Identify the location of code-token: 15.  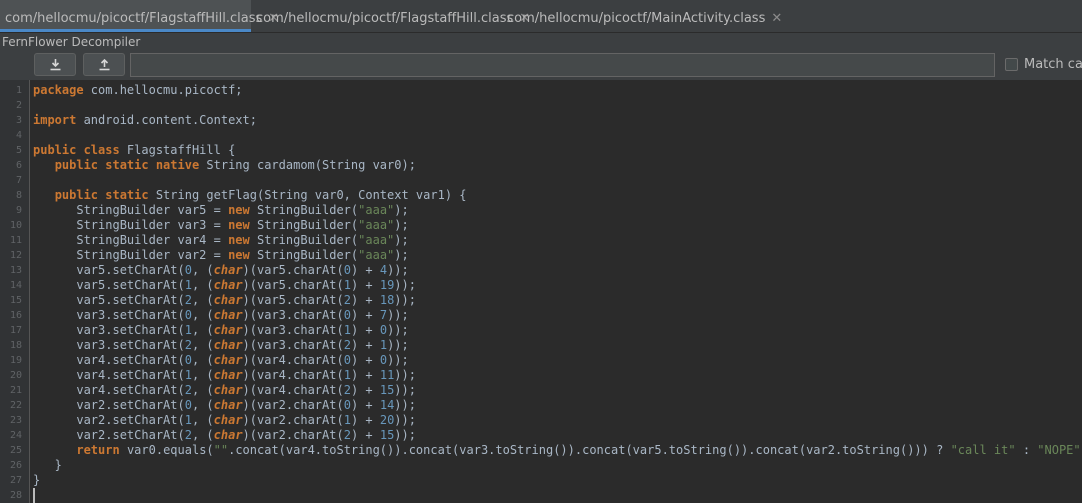
(387, 435).